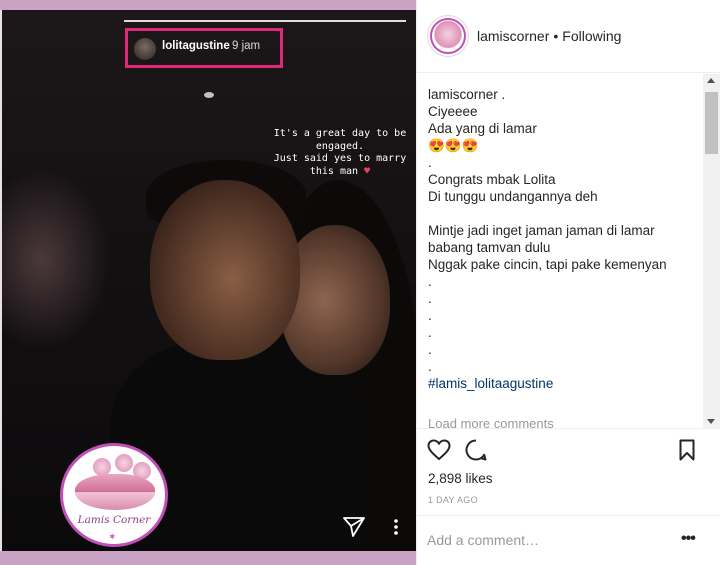 Image resolution: width=720 pixels, height=565 pixels. What do you see at coordinates (334, 171) in the screenshot?
I see `caption-line-4: this man` at bounding box center [334, 171].